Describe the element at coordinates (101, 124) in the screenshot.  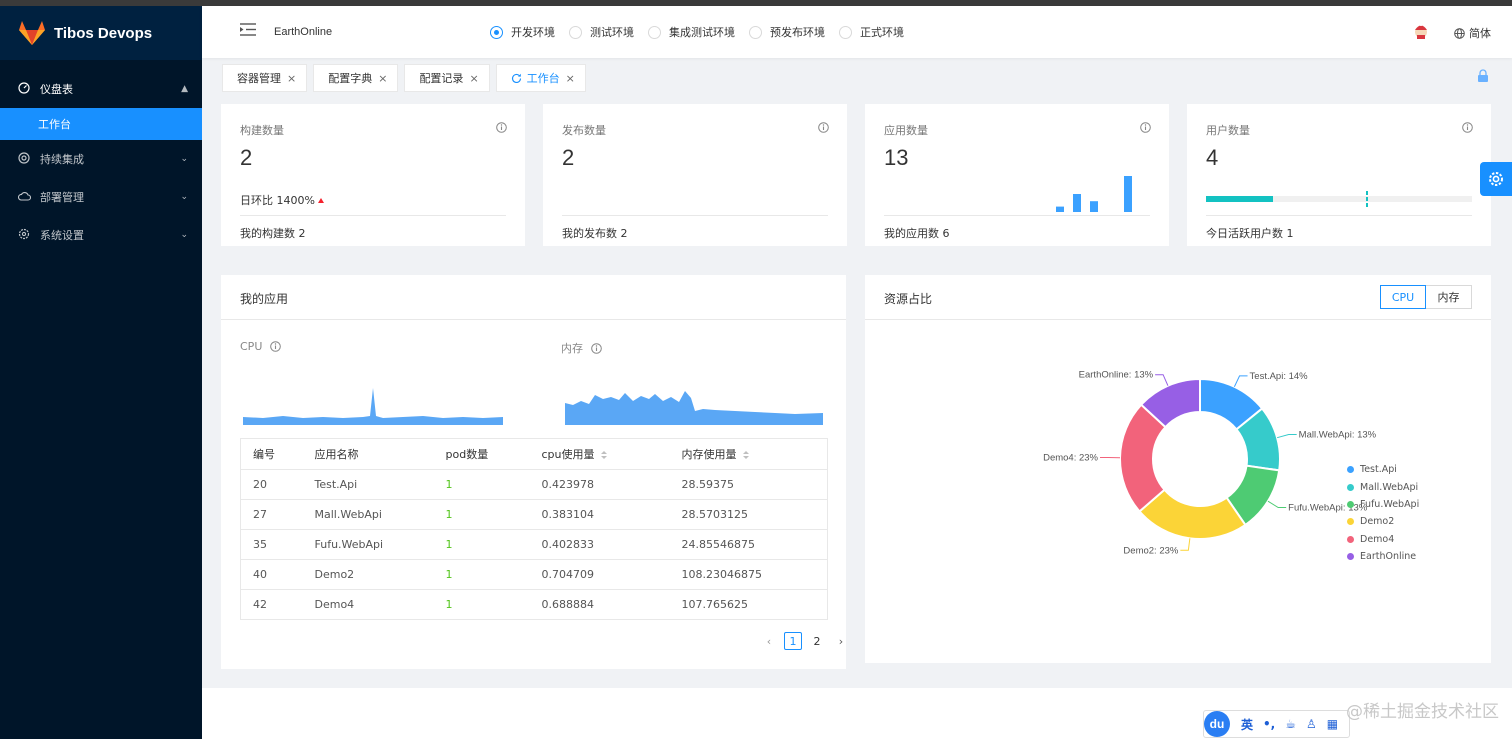
I see `sidebar-item-workbench: 工作台` at that location.